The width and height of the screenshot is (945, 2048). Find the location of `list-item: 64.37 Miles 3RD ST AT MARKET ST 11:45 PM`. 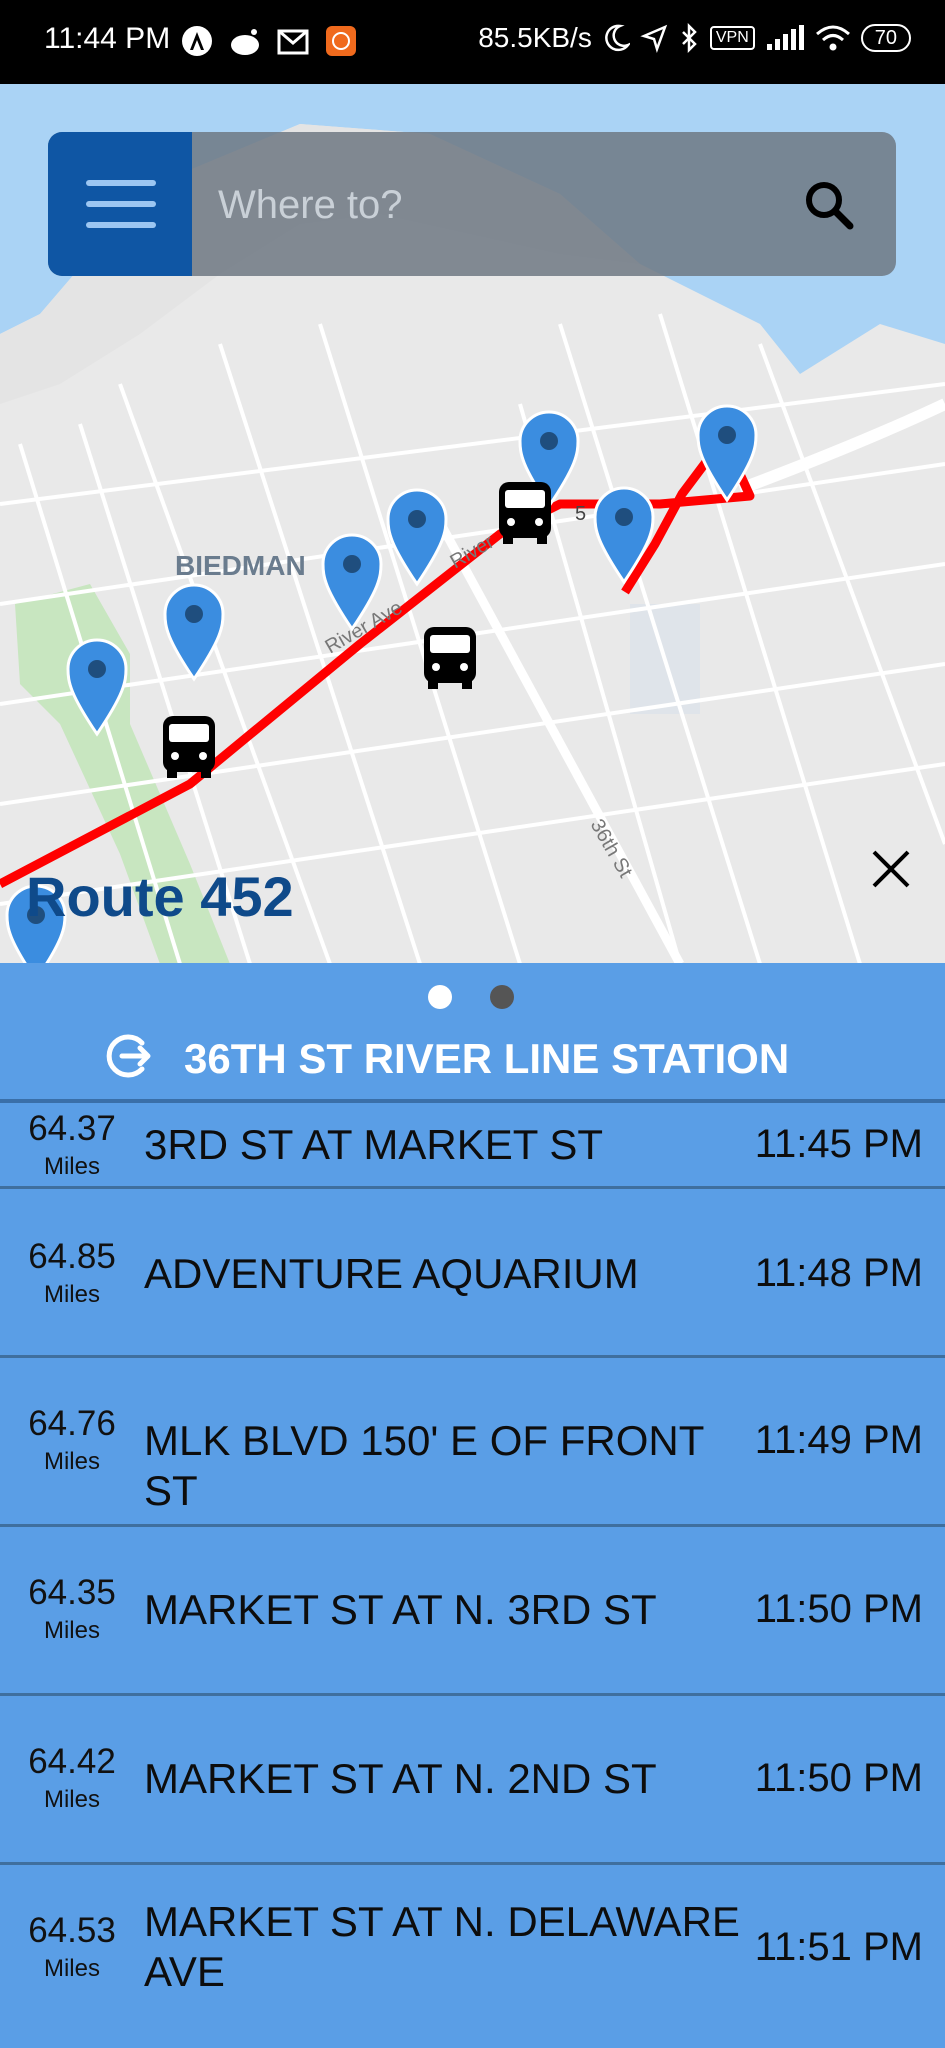

list-item: 64.37 Miles 3RD ST AT MARKET ST 11:45 PM is located at coordinates (472, 1146).